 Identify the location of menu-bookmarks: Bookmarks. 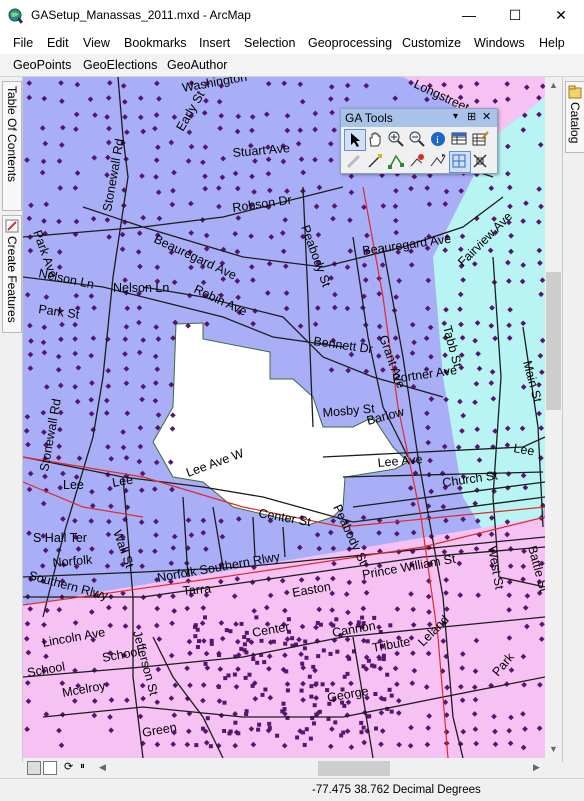
(155, 43).